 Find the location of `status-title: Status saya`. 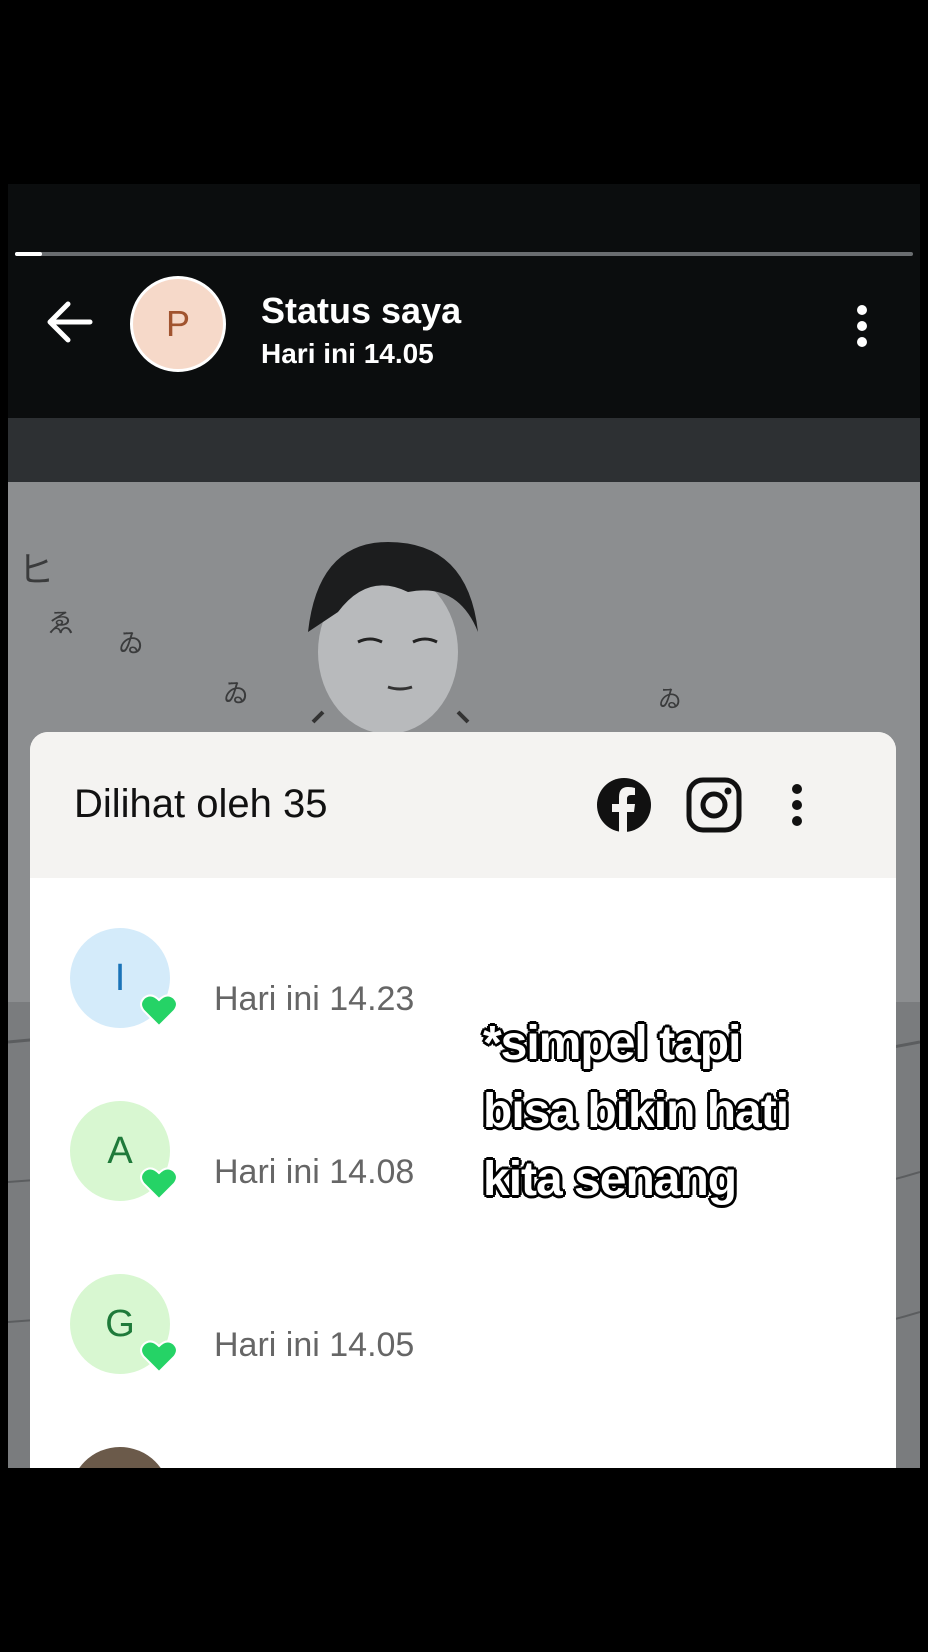

status-title: Status saya is located at coordinates (361, 310).